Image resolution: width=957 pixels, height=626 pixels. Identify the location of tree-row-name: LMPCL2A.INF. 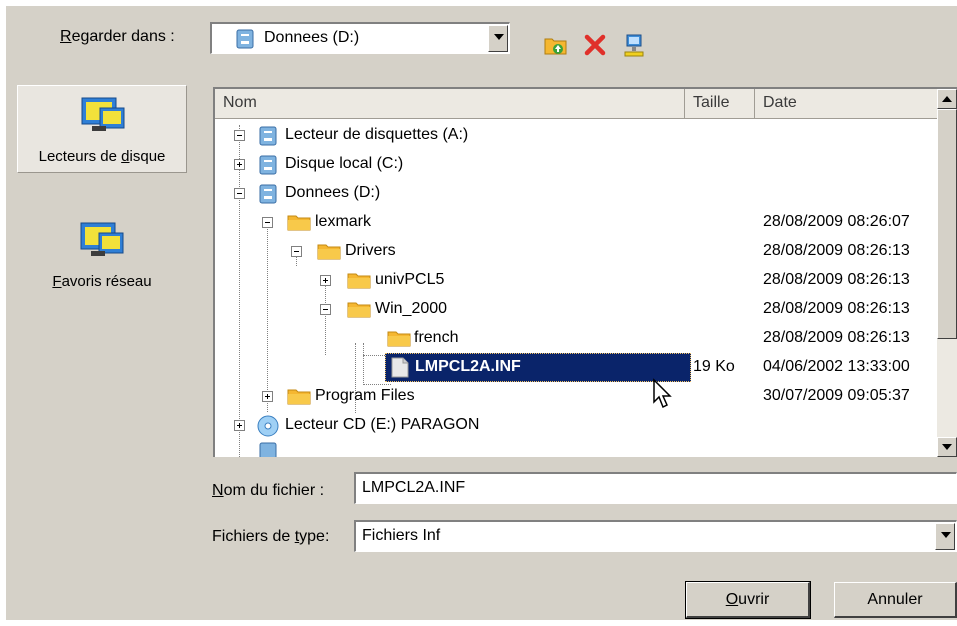
(468, 366).